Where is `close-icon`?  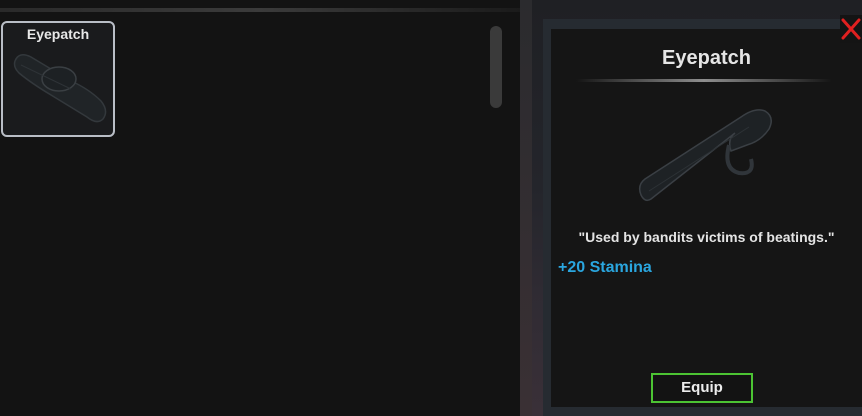 close-icon is located at coordinates (851, 29).